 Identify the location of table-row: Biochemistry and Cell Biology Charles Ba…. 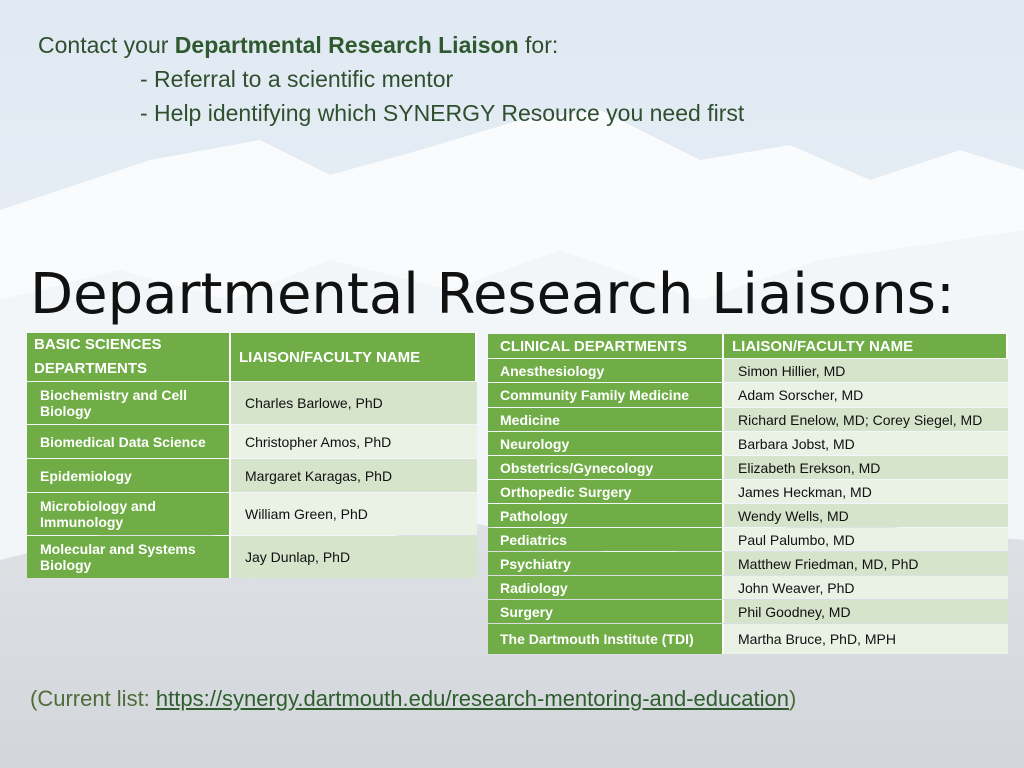
(252, 403).